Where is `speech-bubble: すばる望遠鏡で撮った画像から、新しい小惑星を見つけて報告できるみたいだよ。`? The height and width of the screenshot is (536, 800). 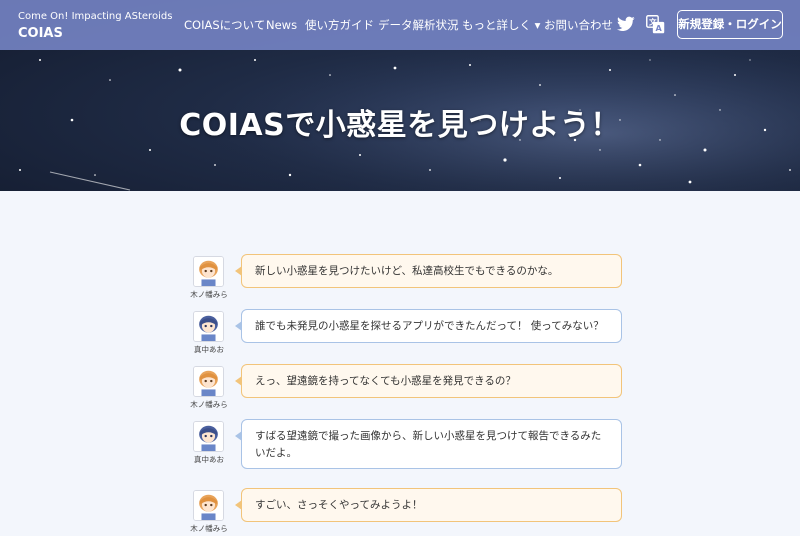
speech-bubble: すばる望遠鏡で撮った画像から、新しい小惑星を見つけて報告できるみたいだよ。 is located at coordinates (428, 444).